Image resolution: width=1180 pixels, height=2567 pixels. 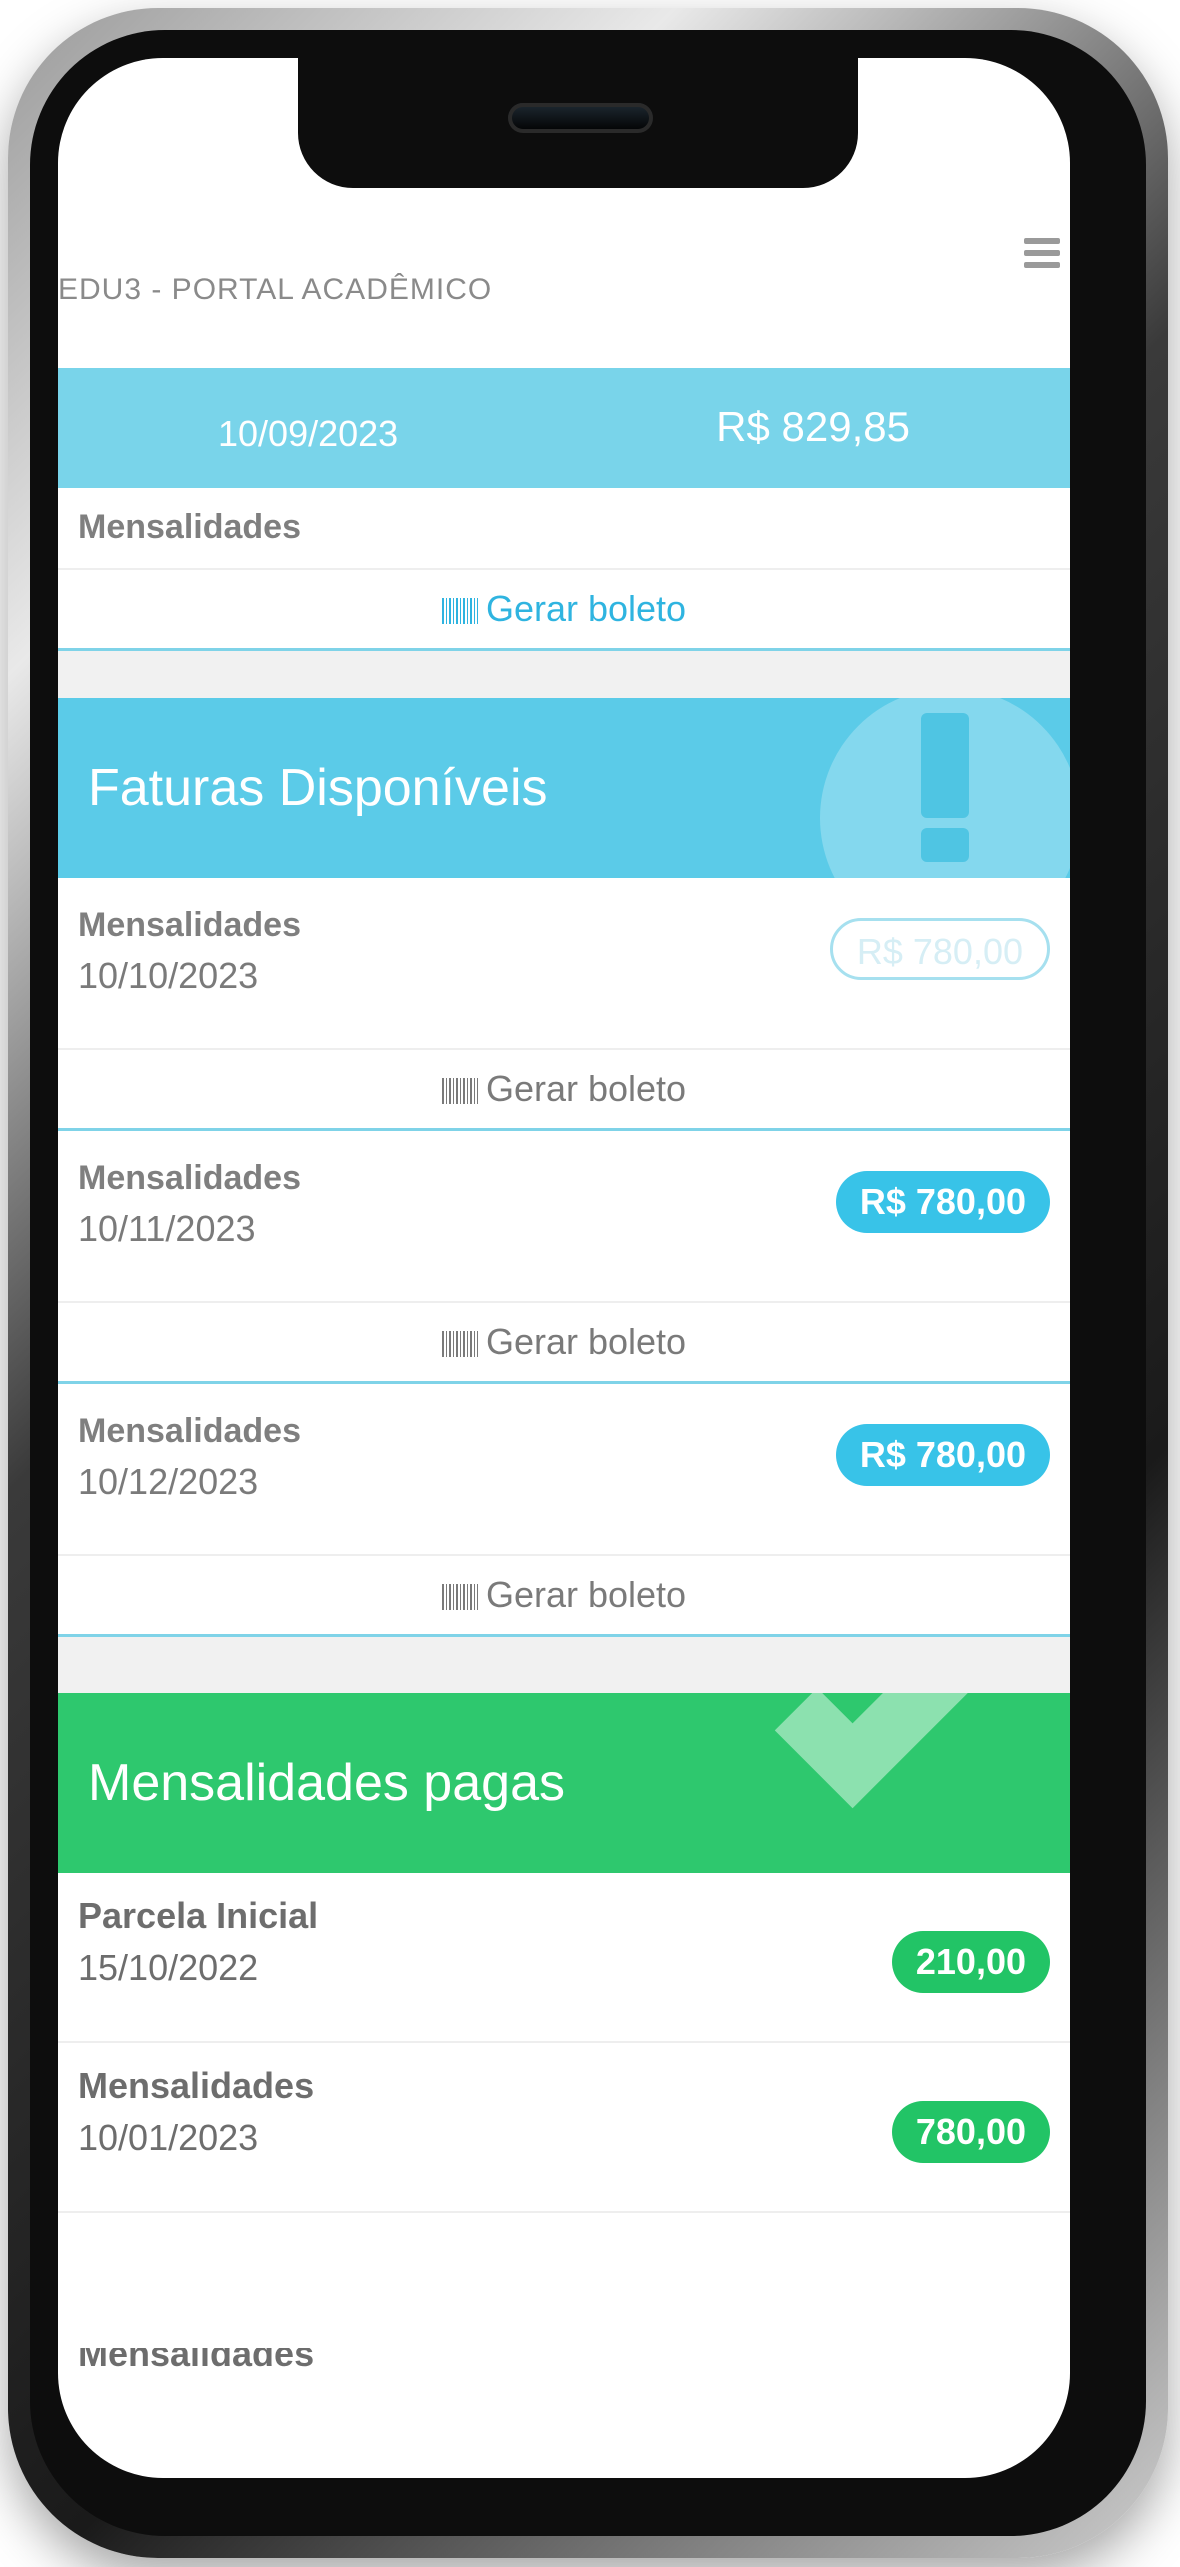 I want to click on paid-label: Parcela Inicial, so click(x=198, y=1915).